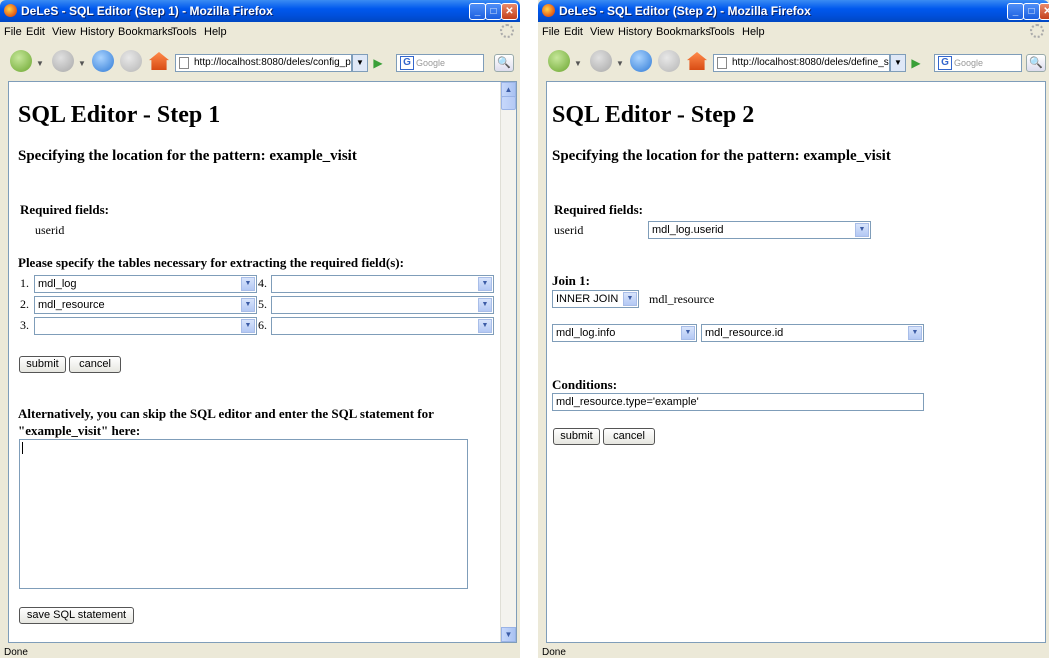 This screenshot has width=1049, height=658. I want to click on table-num-1: 1., so click(24, 283).